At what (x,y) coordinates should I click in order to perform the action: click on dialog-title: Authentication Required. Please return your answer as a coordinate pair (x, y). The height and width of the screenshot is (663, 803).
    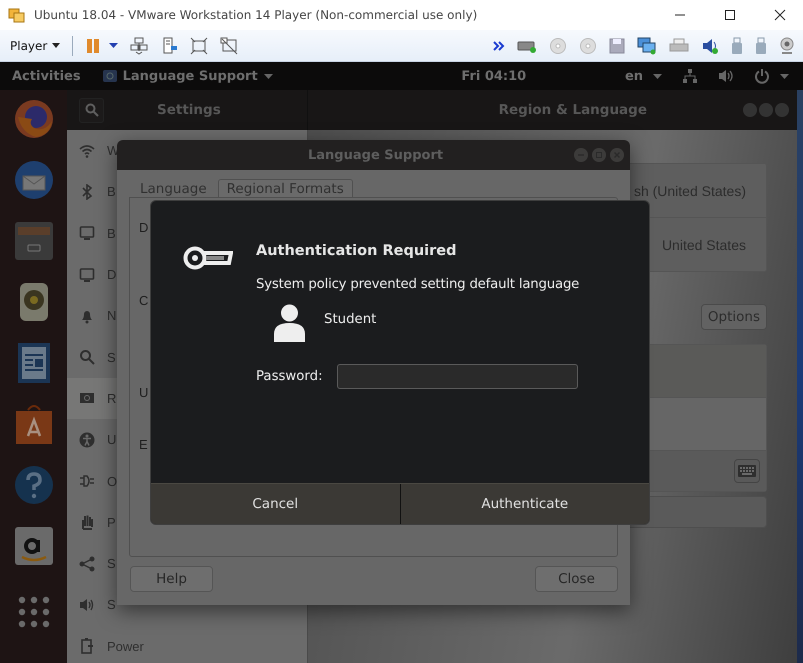
    Looking at the image, I should click on (357, 251).